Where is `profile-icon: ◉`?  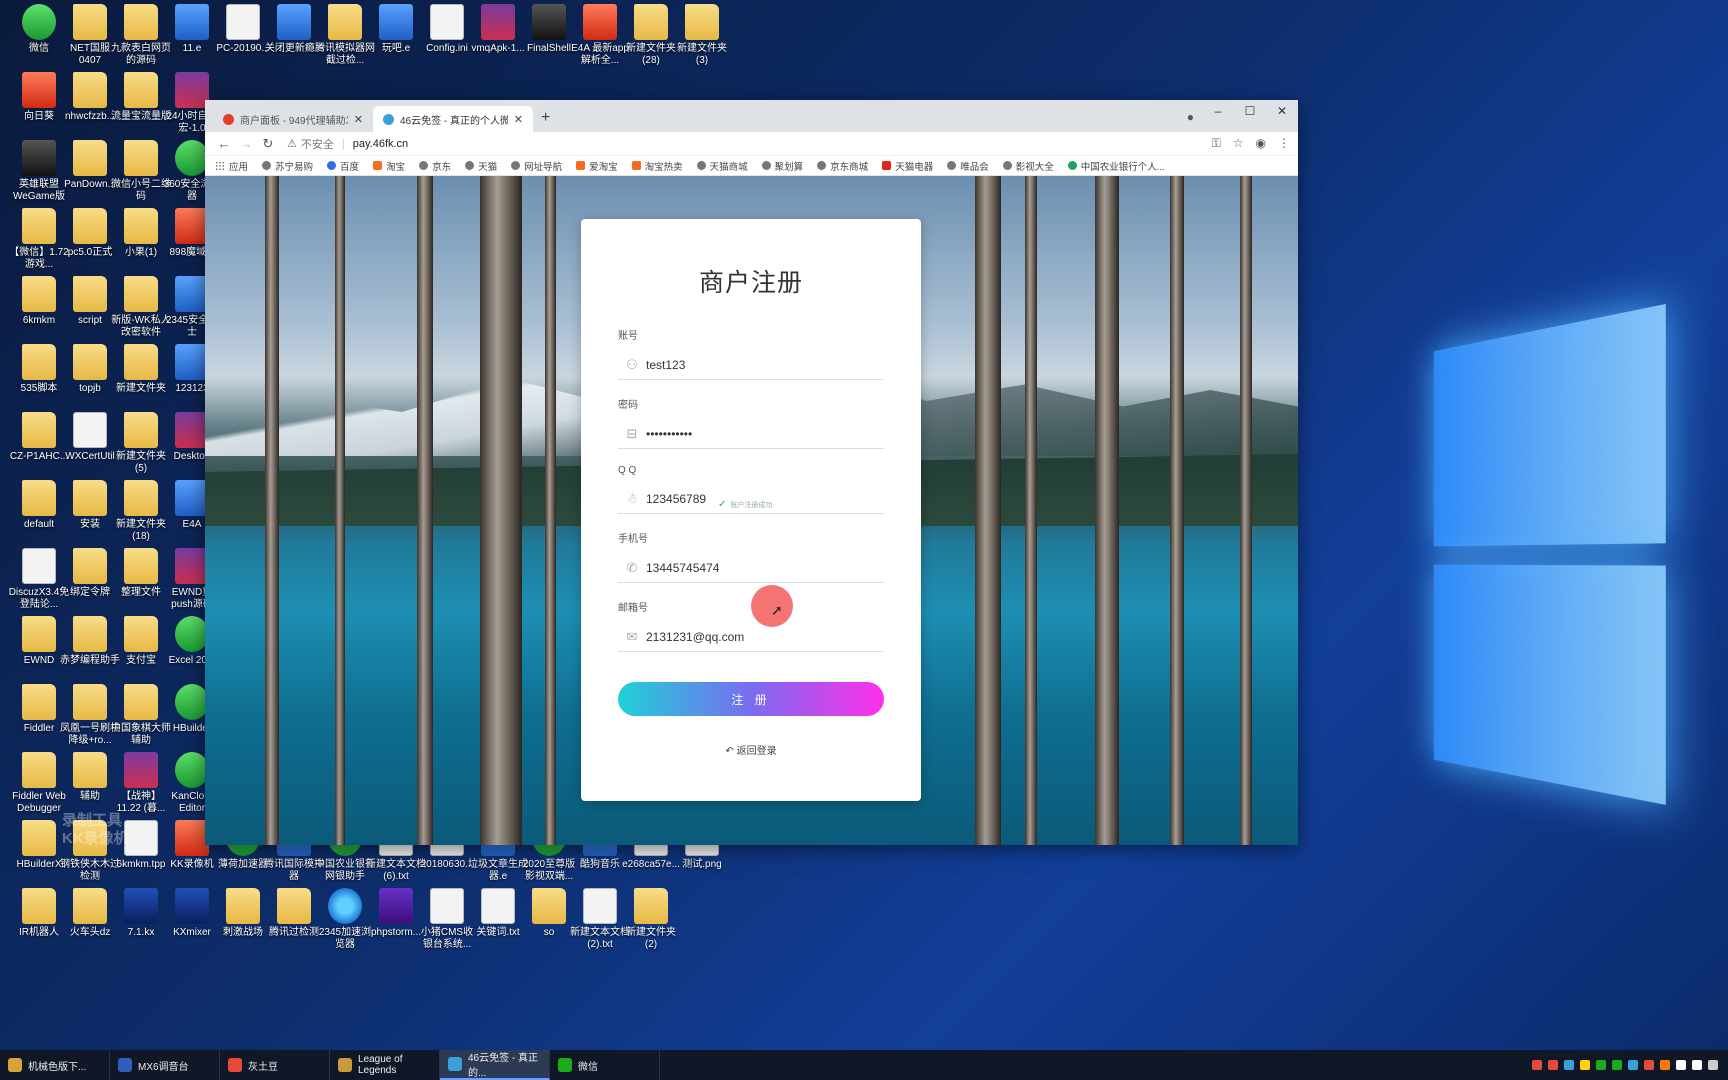 profile-icon: ◉ is located at coordinates (1261, 143).